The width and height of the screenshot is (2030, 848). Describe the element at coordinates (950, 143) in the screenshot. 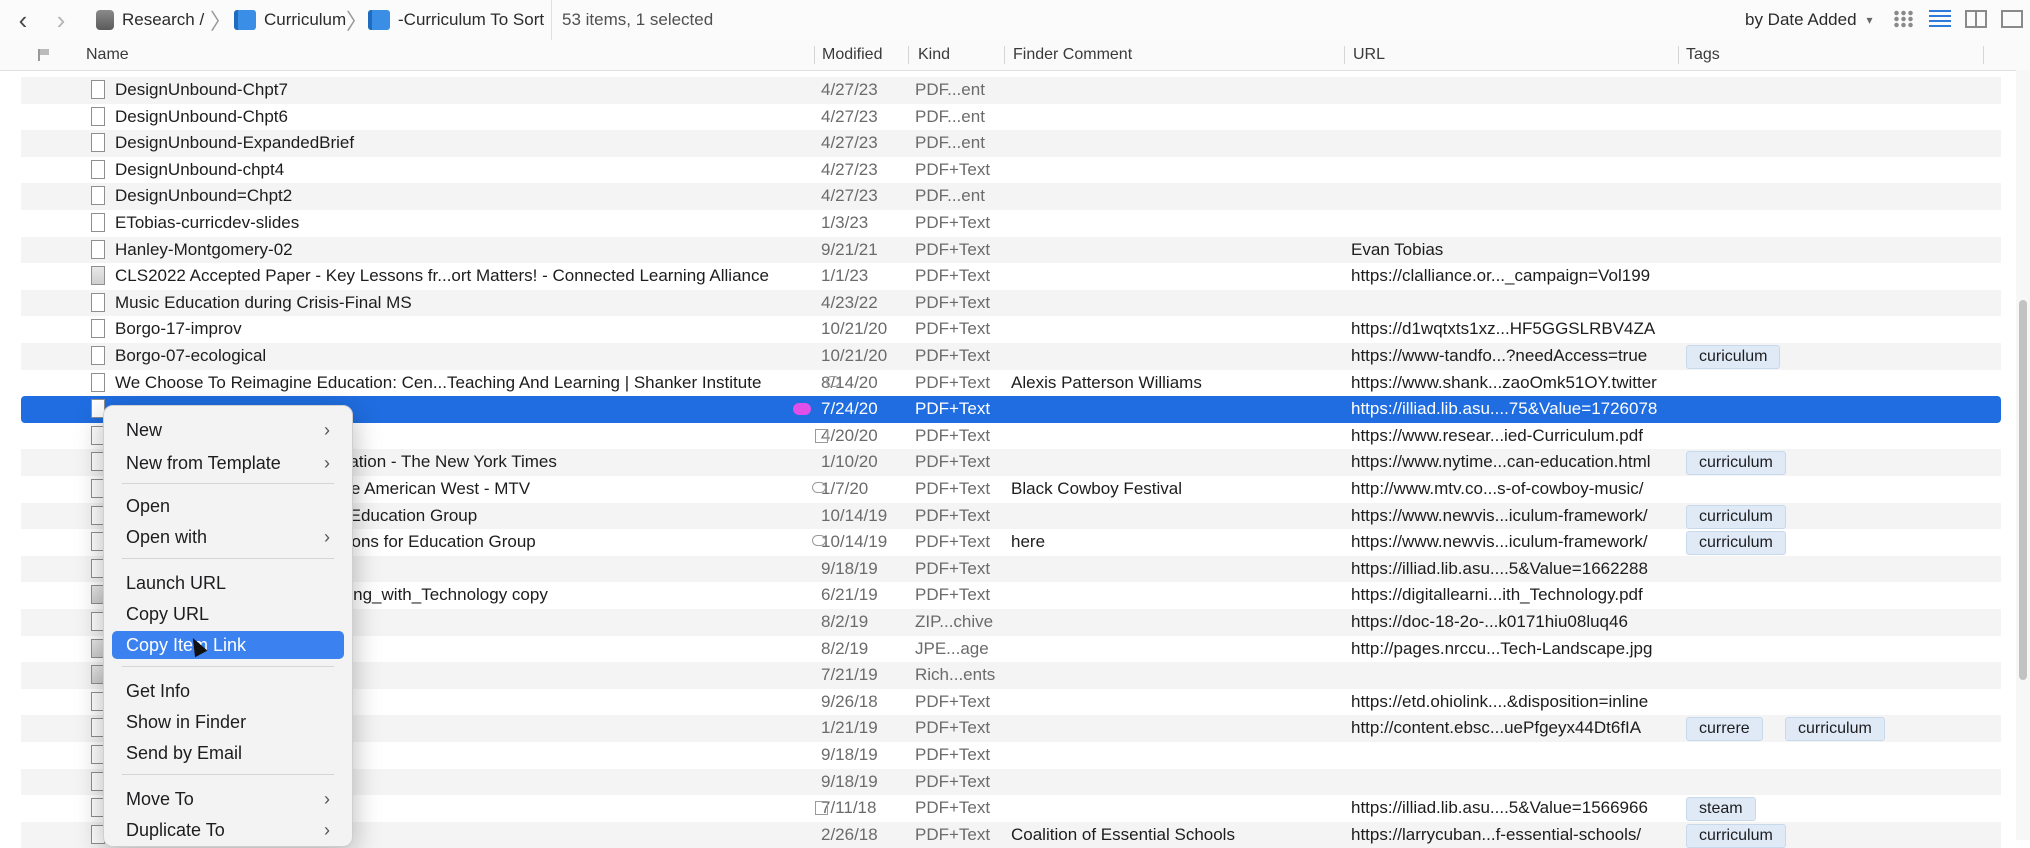

I see `cell-kind: PDF...ent` at that location.